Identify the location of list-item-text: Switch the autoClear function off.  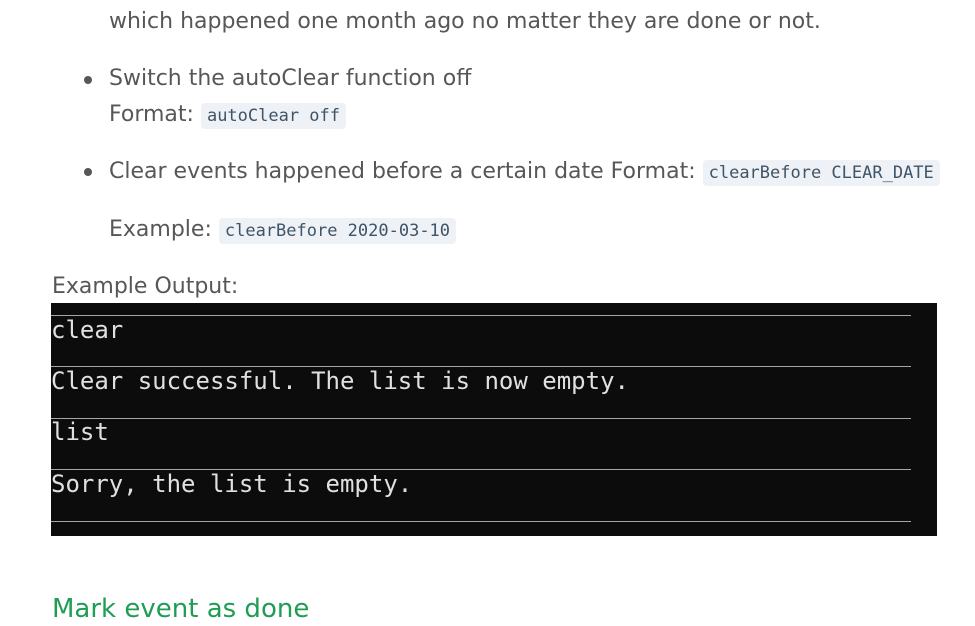
(290, 78).